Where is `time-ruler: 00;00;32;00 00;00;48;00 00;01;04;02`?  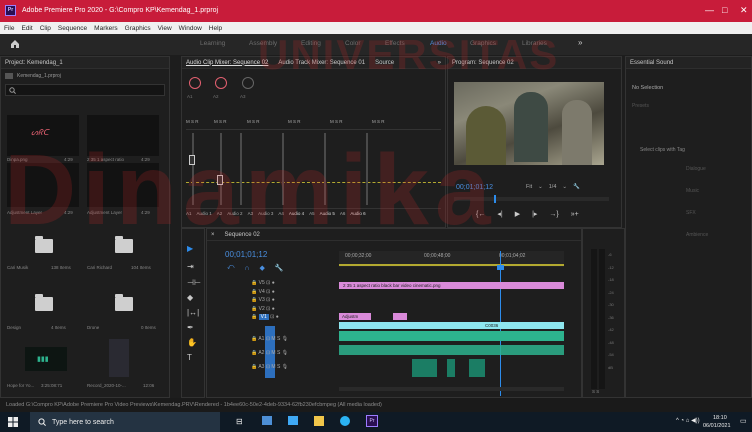 time-ruler: 00;00;32;00 00;00;48;00 00;01;04;02 is located at coordinates (451, 259).